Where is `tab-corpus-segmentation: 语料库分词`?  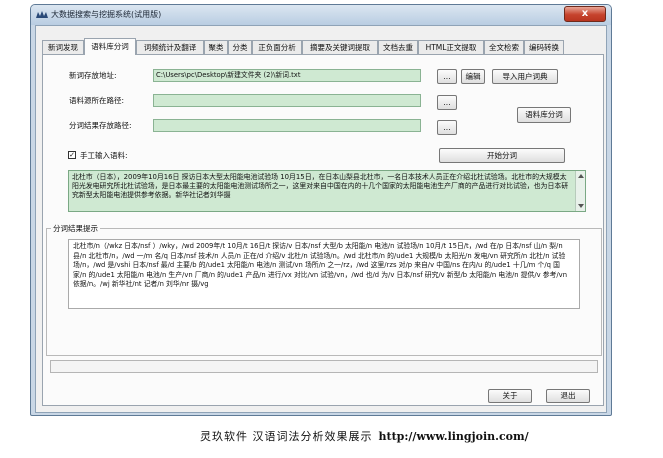 tab-corpus-segmentation: 语料库分词 is located at coordinates (110, 46).